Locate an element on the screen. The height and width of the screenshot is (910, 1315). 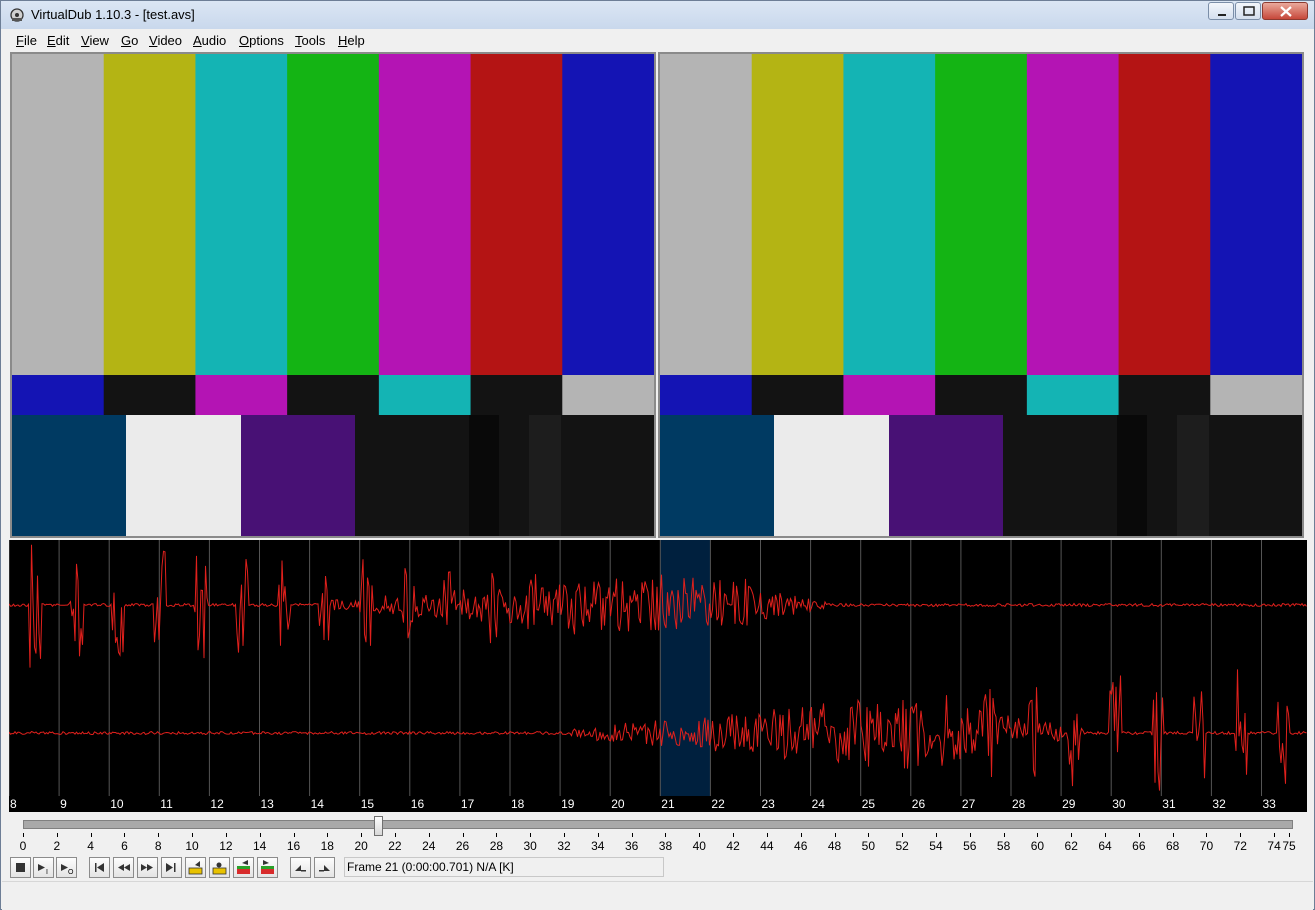
prev-scene-button is located at coordinates (243, 867).